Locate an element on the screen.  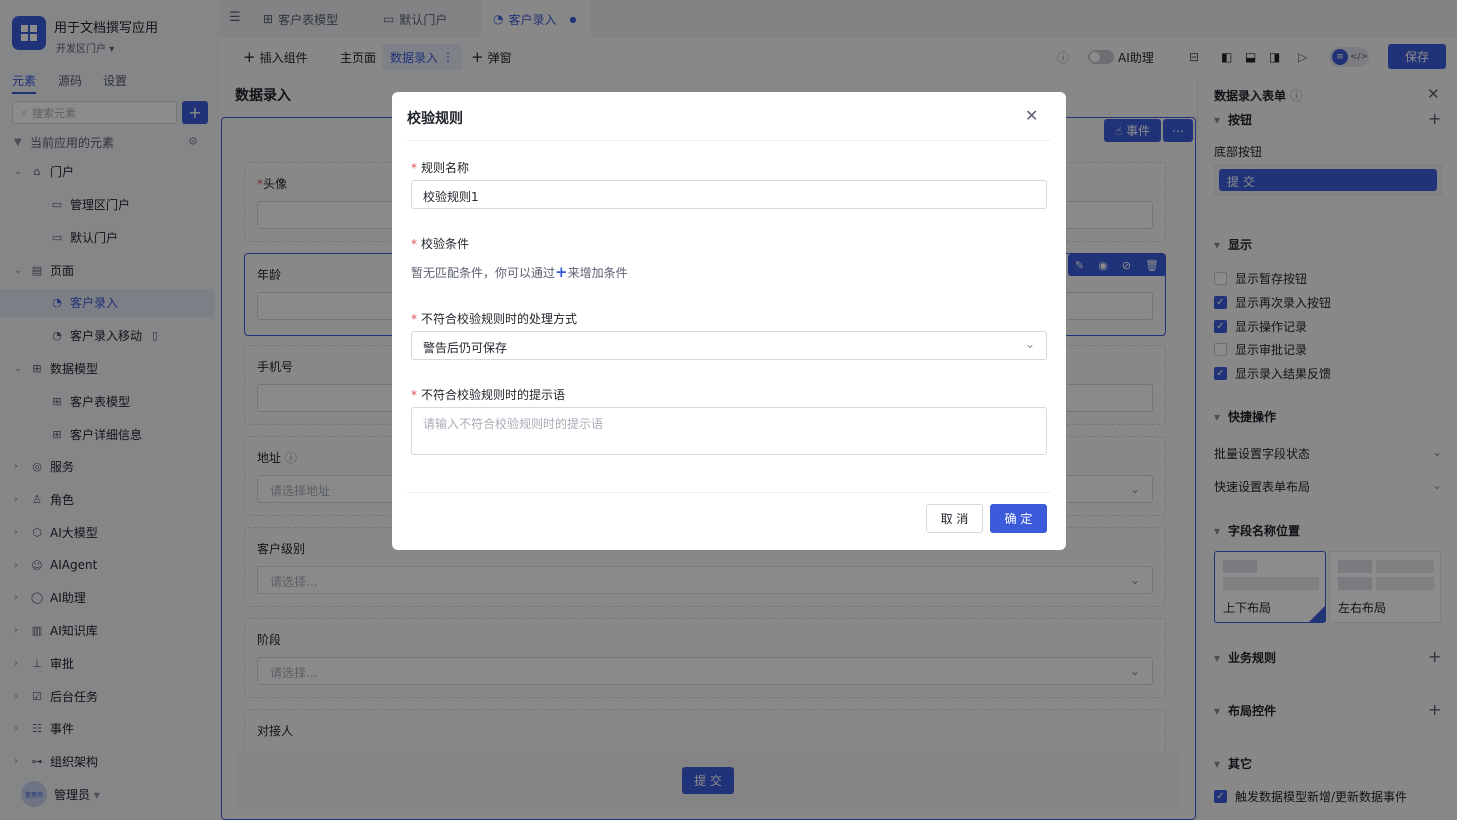
tip-textarea: 请输入不符合校验规则时的提示语 is located at coordinates (729, 431).